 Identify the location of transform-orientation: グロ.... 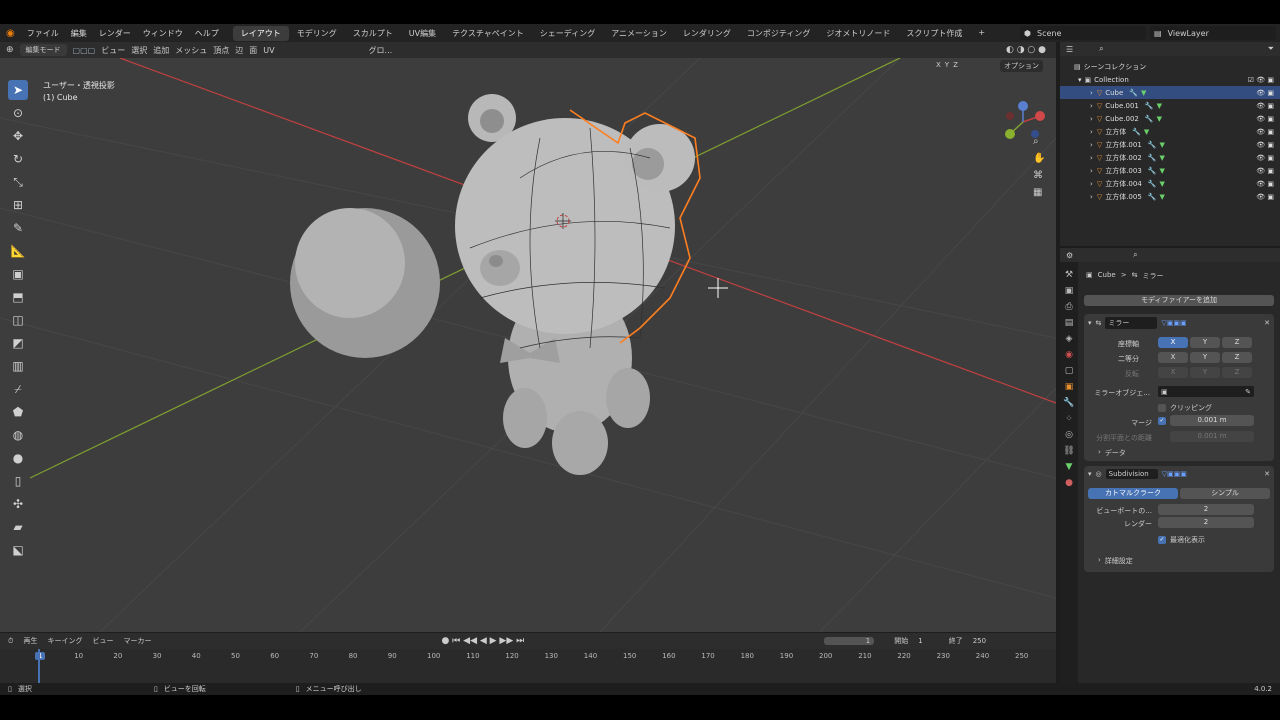
(381, 50).